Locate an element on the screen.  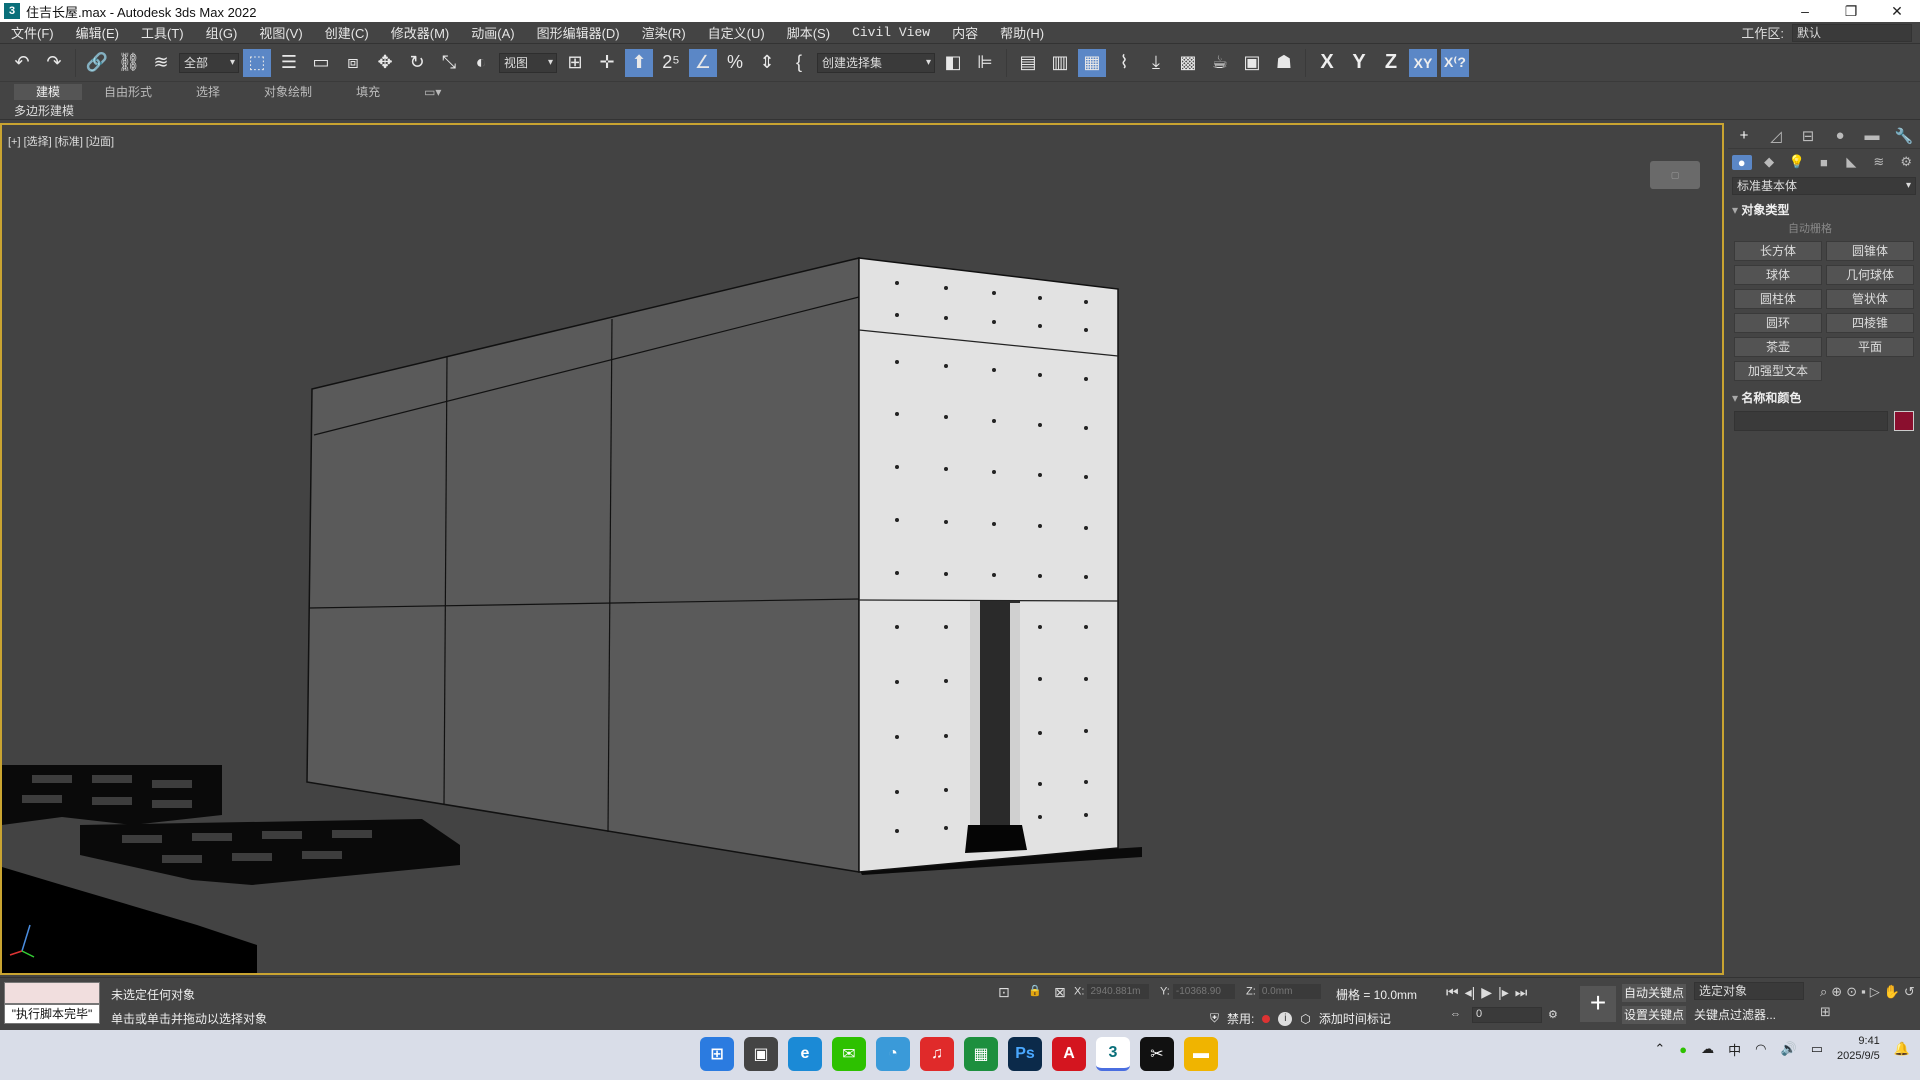
notification-icon: 🔔 is located at coordinates (1902, 1049).